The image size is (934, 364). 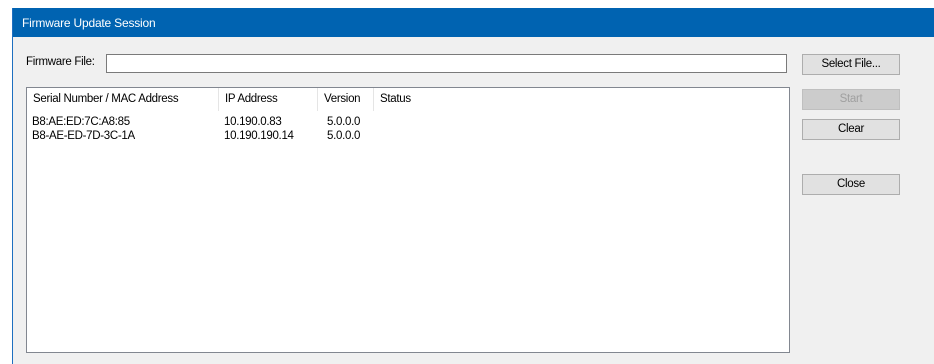 I want to click on close-button: Close, so click(x=851, y=184).